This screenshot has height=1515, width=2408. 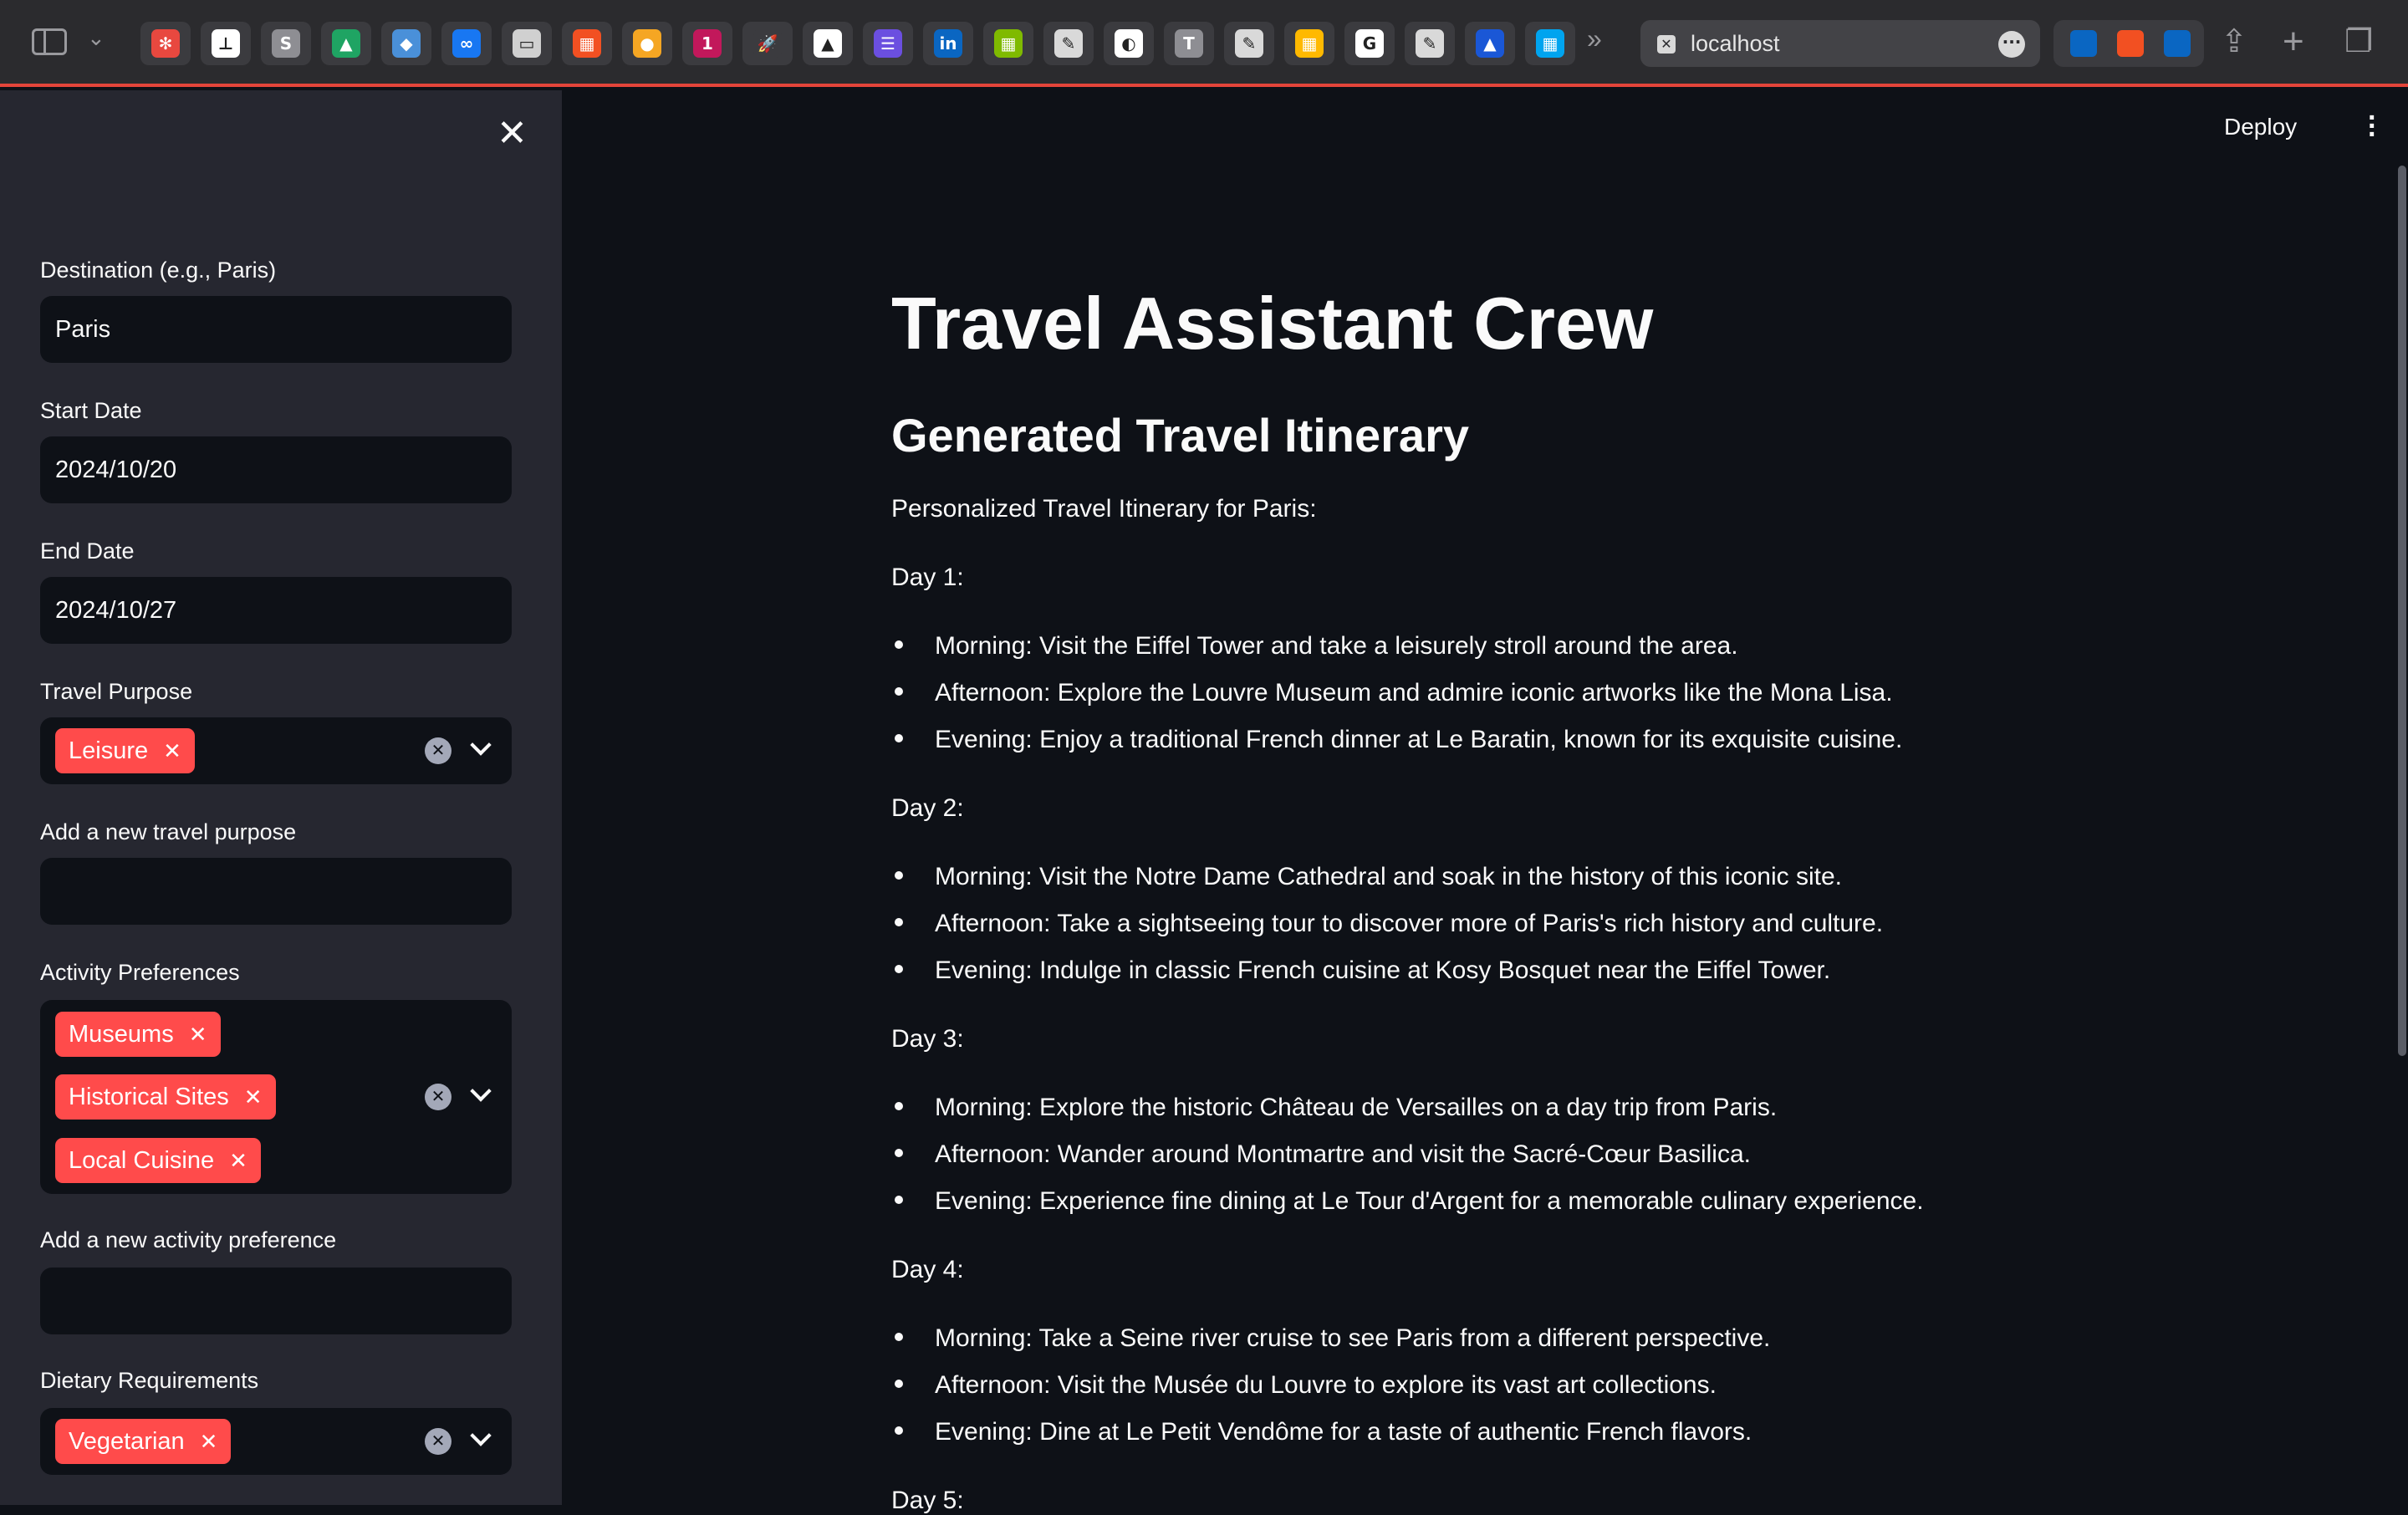 I want to click on chip-label: Vegetarian, so click(x=127, y=1441).